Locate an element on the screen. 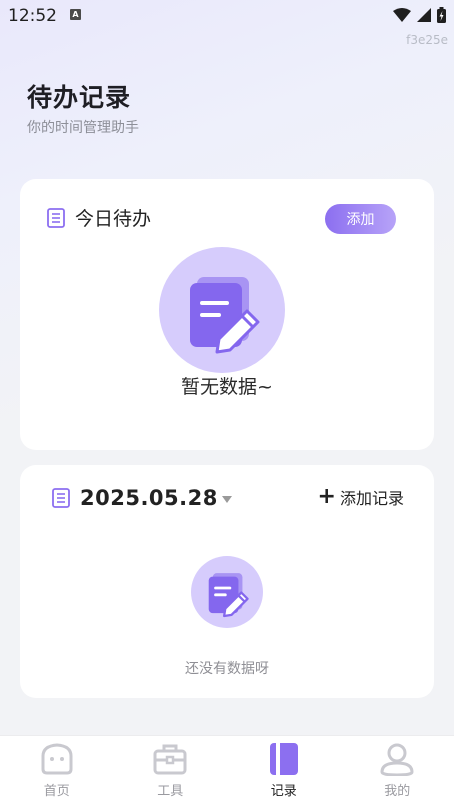 This screenshot has height=807, width=454. empty-illustration is located at coordinates (222, 310).